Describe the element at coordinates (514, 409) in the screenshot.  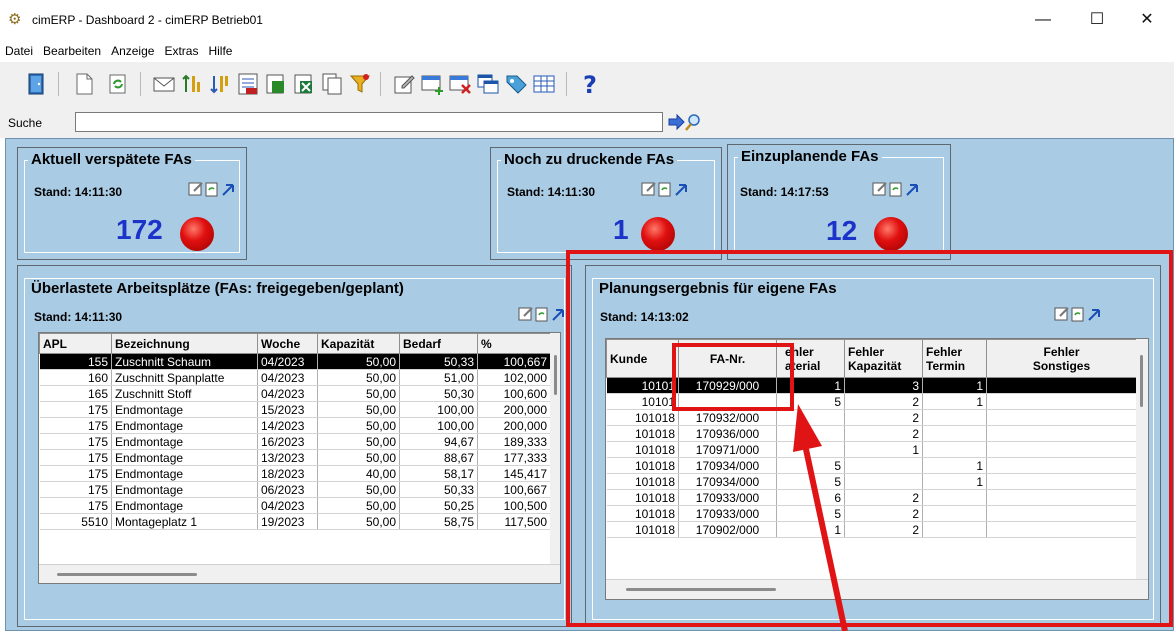
I see `table-cell: 200,000` at that location.